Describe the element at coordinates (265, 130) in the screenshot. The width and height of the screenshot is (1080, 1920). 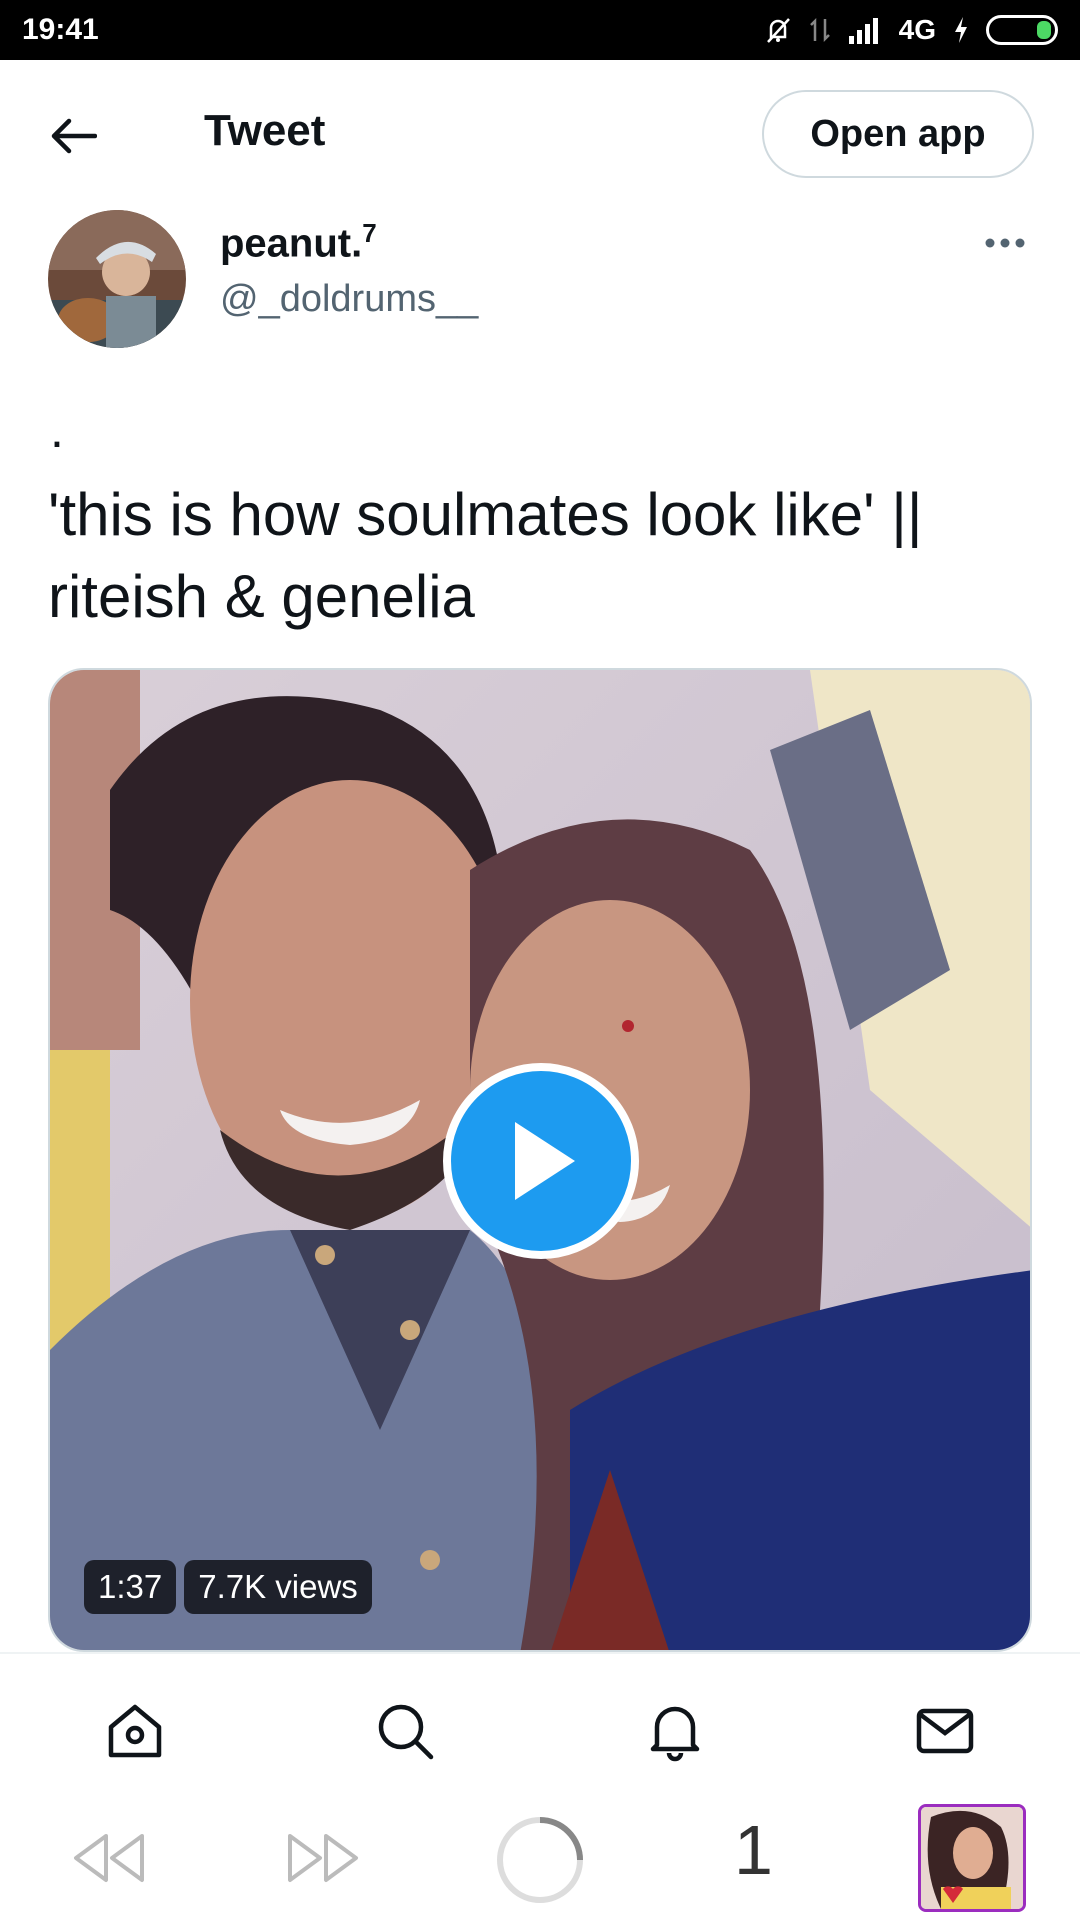
I see `page-title: Tweet` at that location.